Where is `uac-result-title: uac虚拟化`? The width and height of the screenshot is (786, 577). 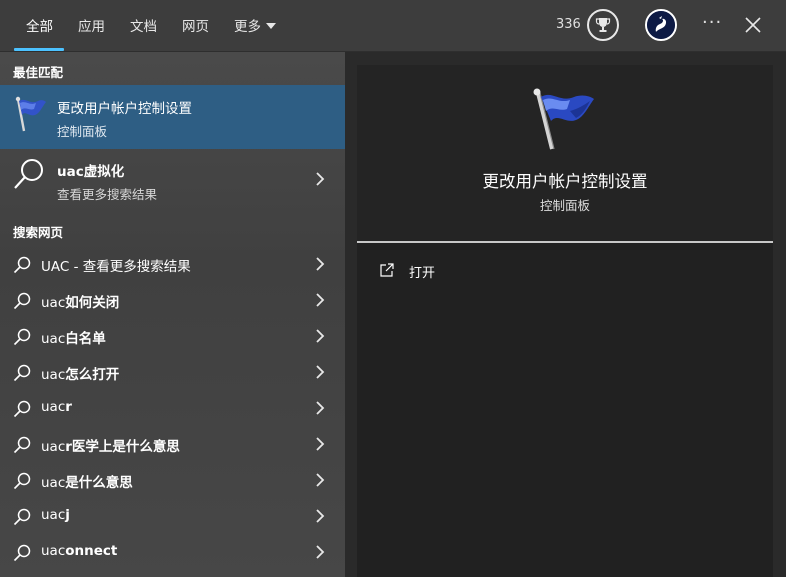
uac-result-title: uac虚拟化 is located at coordinates (91, 172).